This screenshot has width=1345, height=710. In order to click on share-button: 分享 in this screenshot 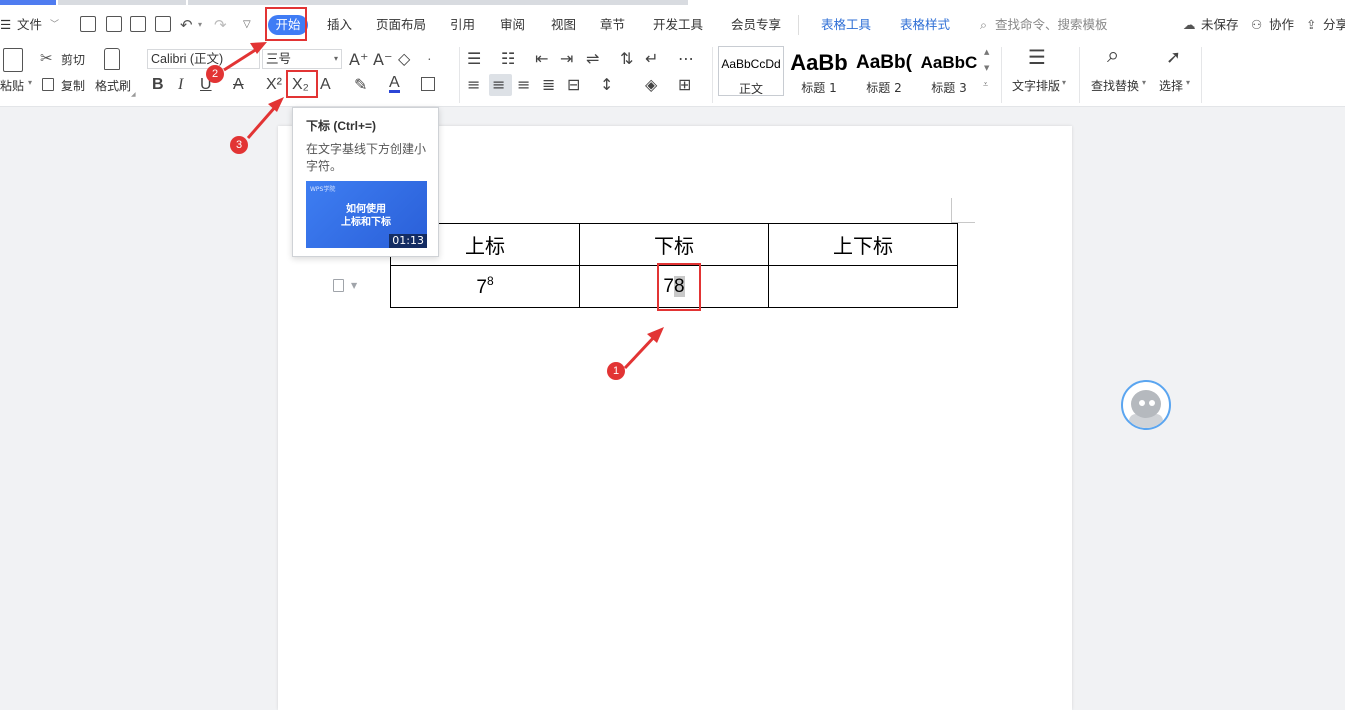, I will do `click(1334, 25)`.